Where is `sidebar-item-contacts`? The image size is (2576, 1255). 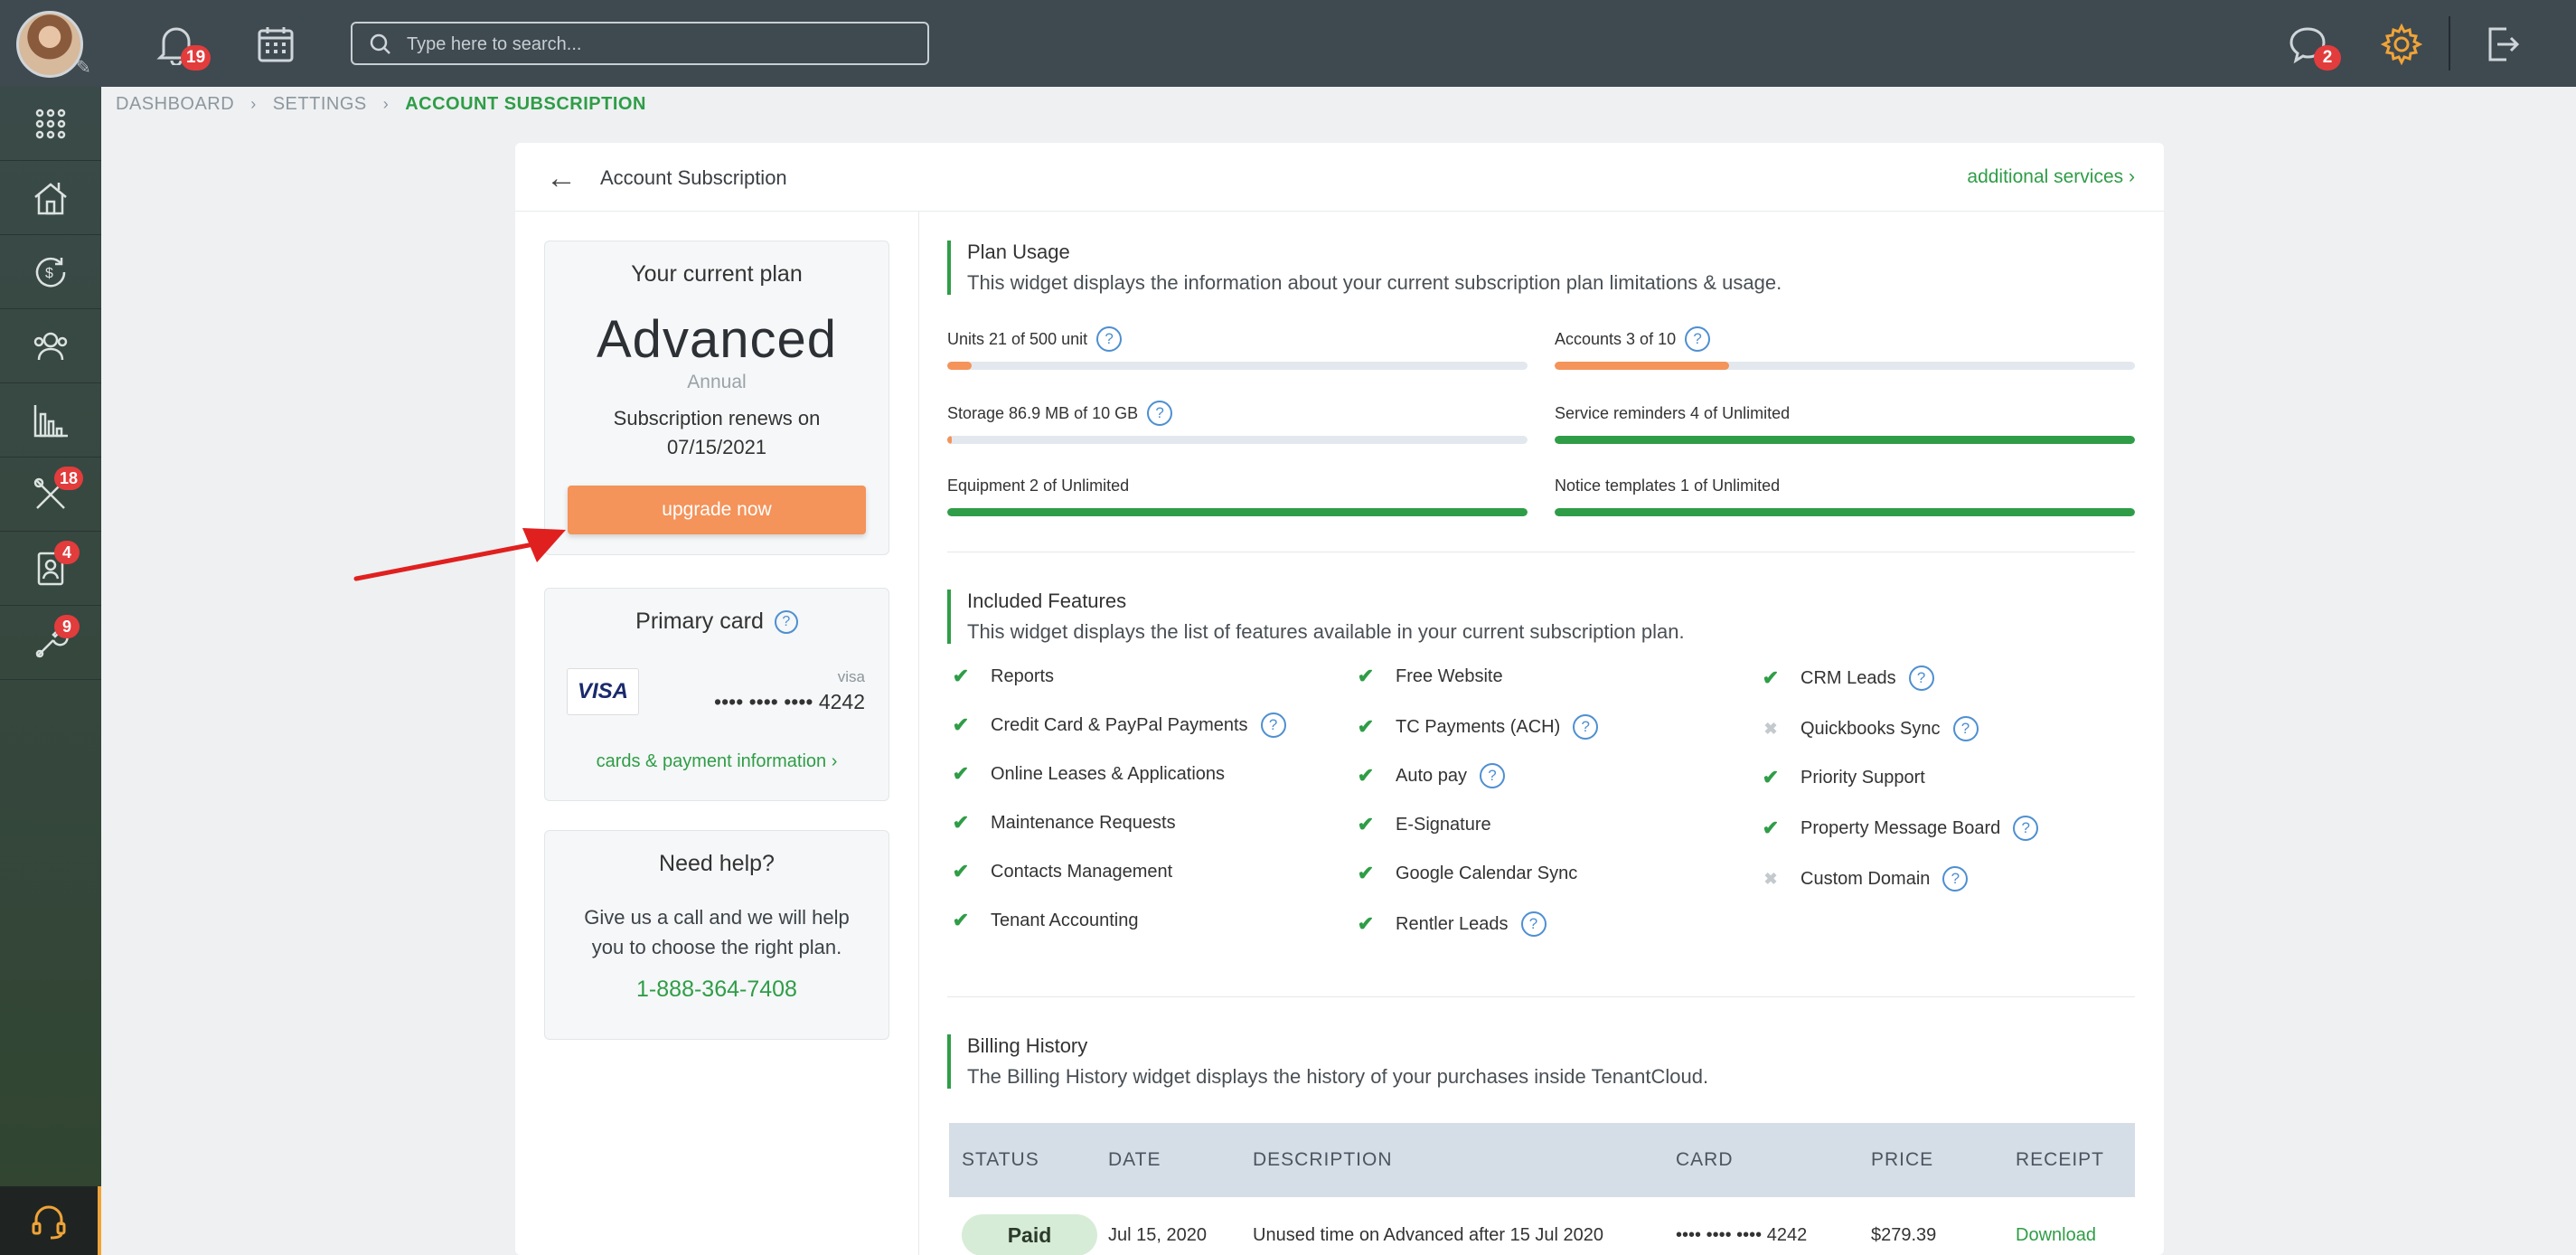 sidebar-item-contacts is located at coordinates (50, 346).